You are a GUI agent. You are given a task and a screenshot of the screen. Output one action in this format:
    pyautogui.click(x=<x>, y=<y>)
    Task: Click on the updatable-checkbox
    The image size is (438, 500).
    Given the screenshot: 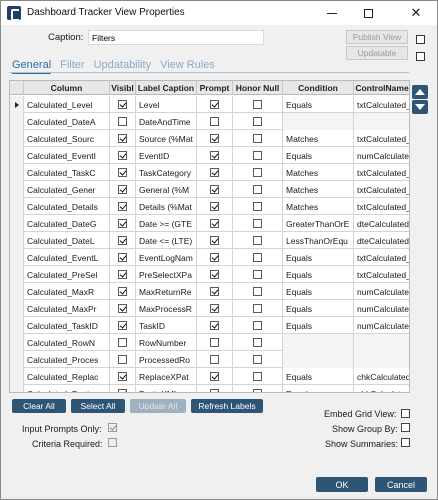 What is the action you would take?
    pyautogui.click(x=420, y=56)
    